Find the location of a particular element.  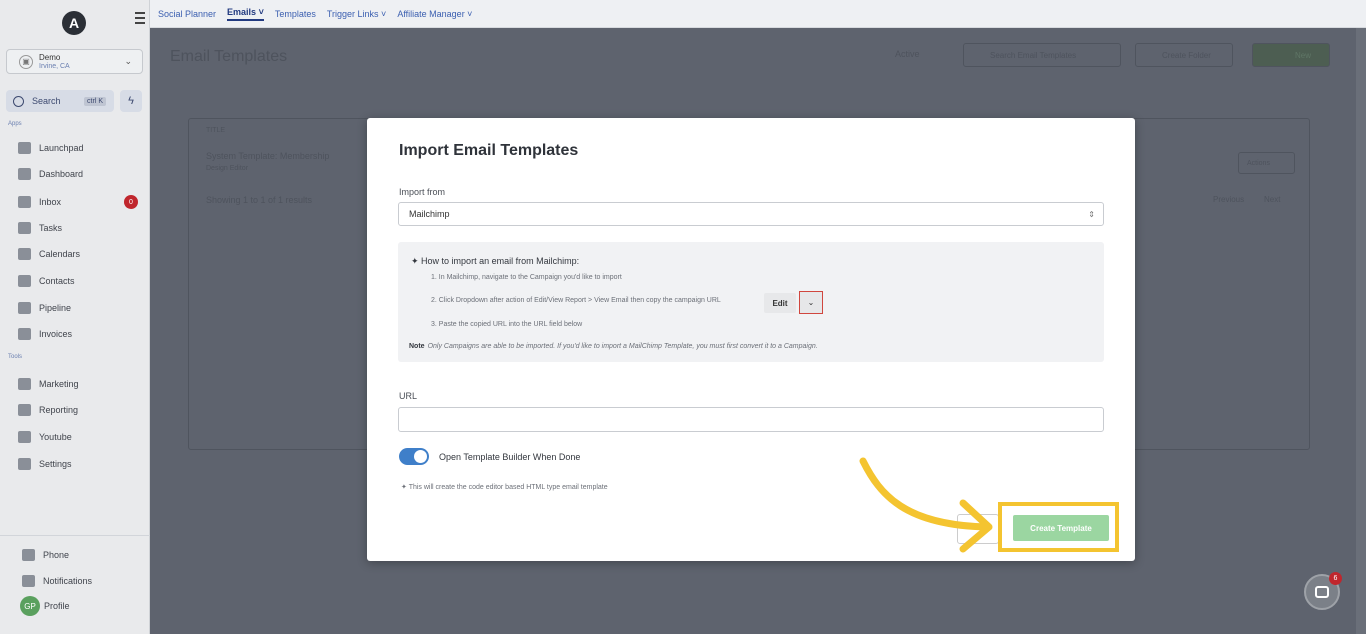

grid-icon is located at coordinates (24, 174).